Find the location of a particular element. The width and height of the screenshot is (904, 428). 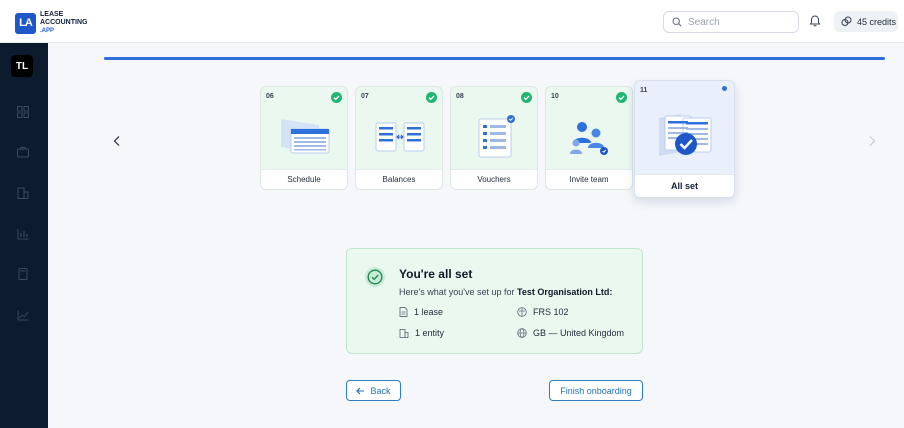

progress-fill is located at coordinates (494, 58).